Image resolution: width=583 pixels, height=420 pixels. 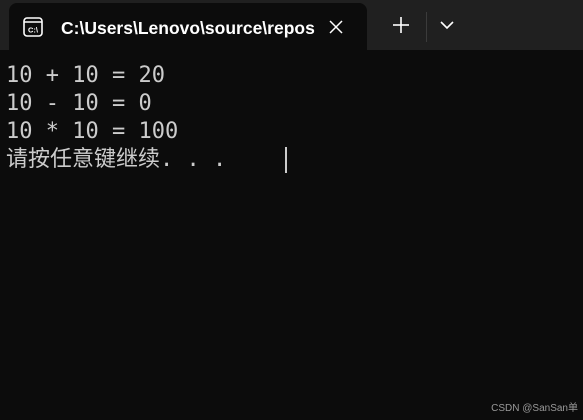 What do you see at coordinates (534, 408) in the screenshot?
I see `watermark: CSDN @SanSan单` at bounding box center [534, 408].